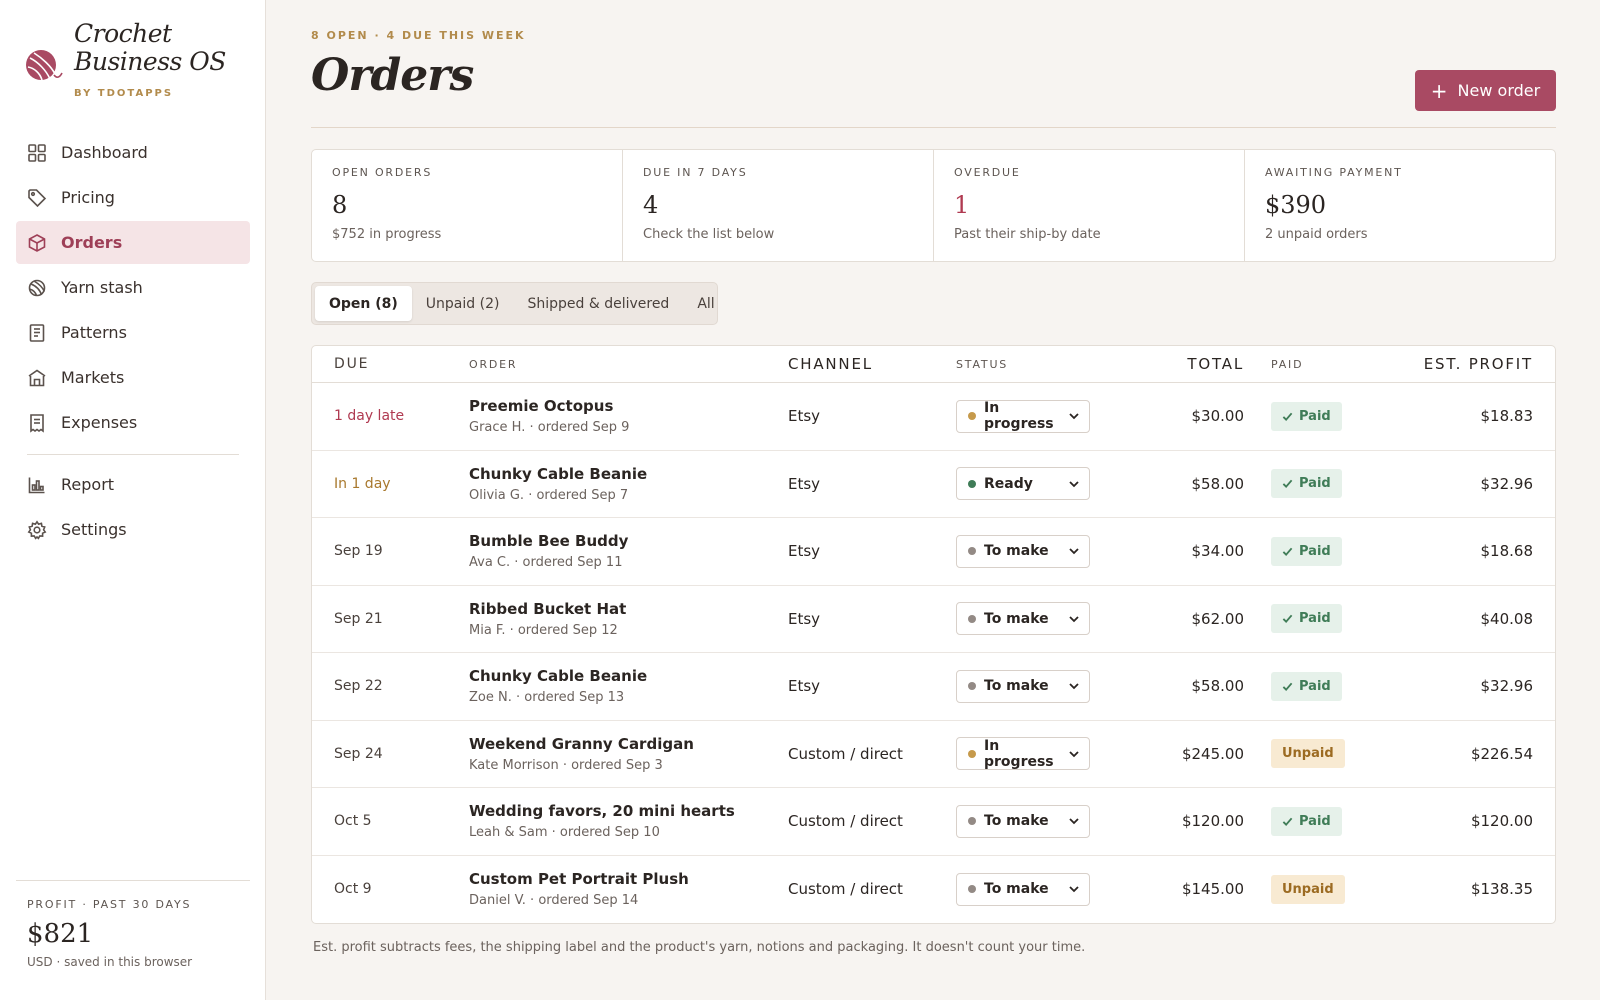 This screenshot has height=1000, width=1600. What do you see at coordinates (133, 332) in the screenshot?
I see `sidebar-item-patterns: Patterns` at bounding box center [133, 332].